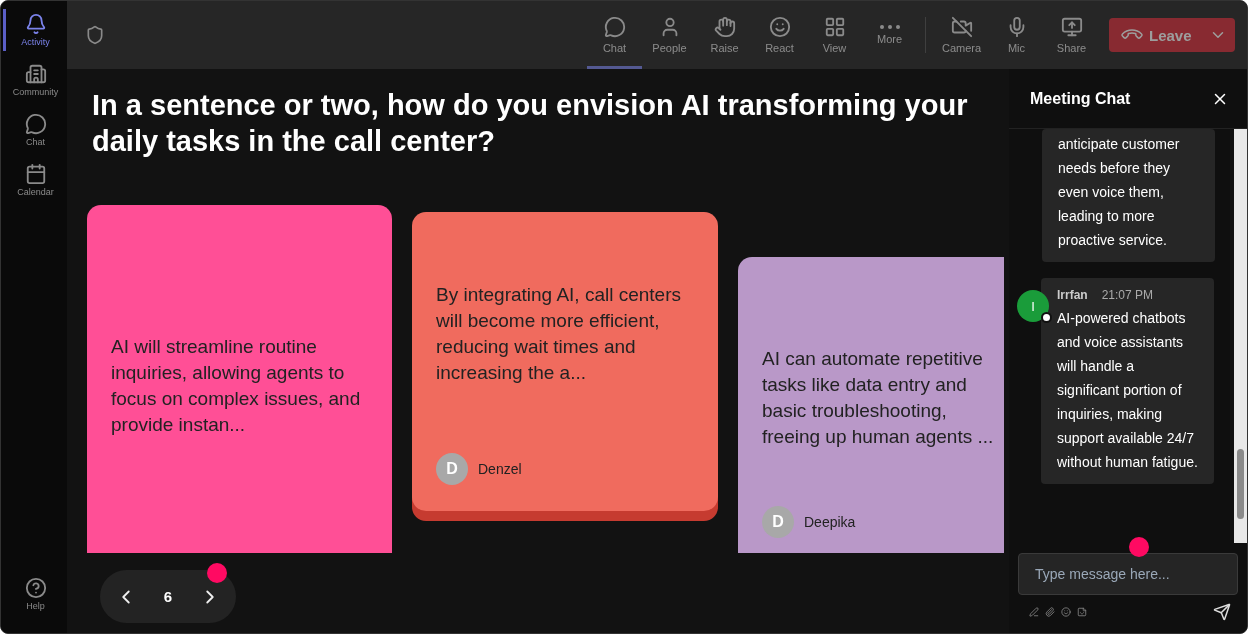  I want to click on emoji-icon, so click(1066, 612).